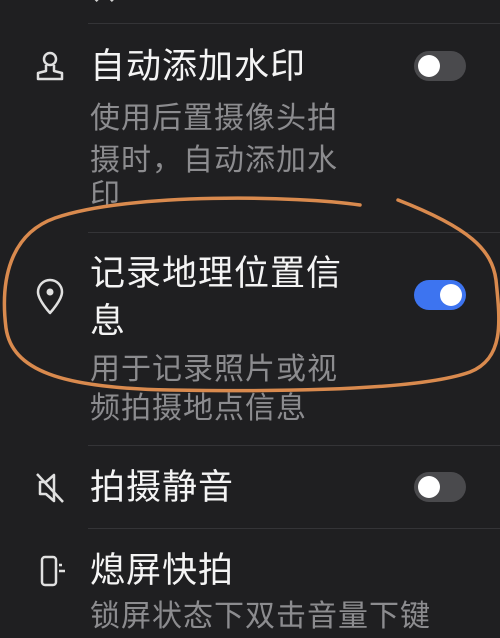 The width and height of the screenshot is (500, 638). What do you see at coordinates (50, 296) in the screenshot?
I see `location-pin-icon` at bounding box center [50, 296].